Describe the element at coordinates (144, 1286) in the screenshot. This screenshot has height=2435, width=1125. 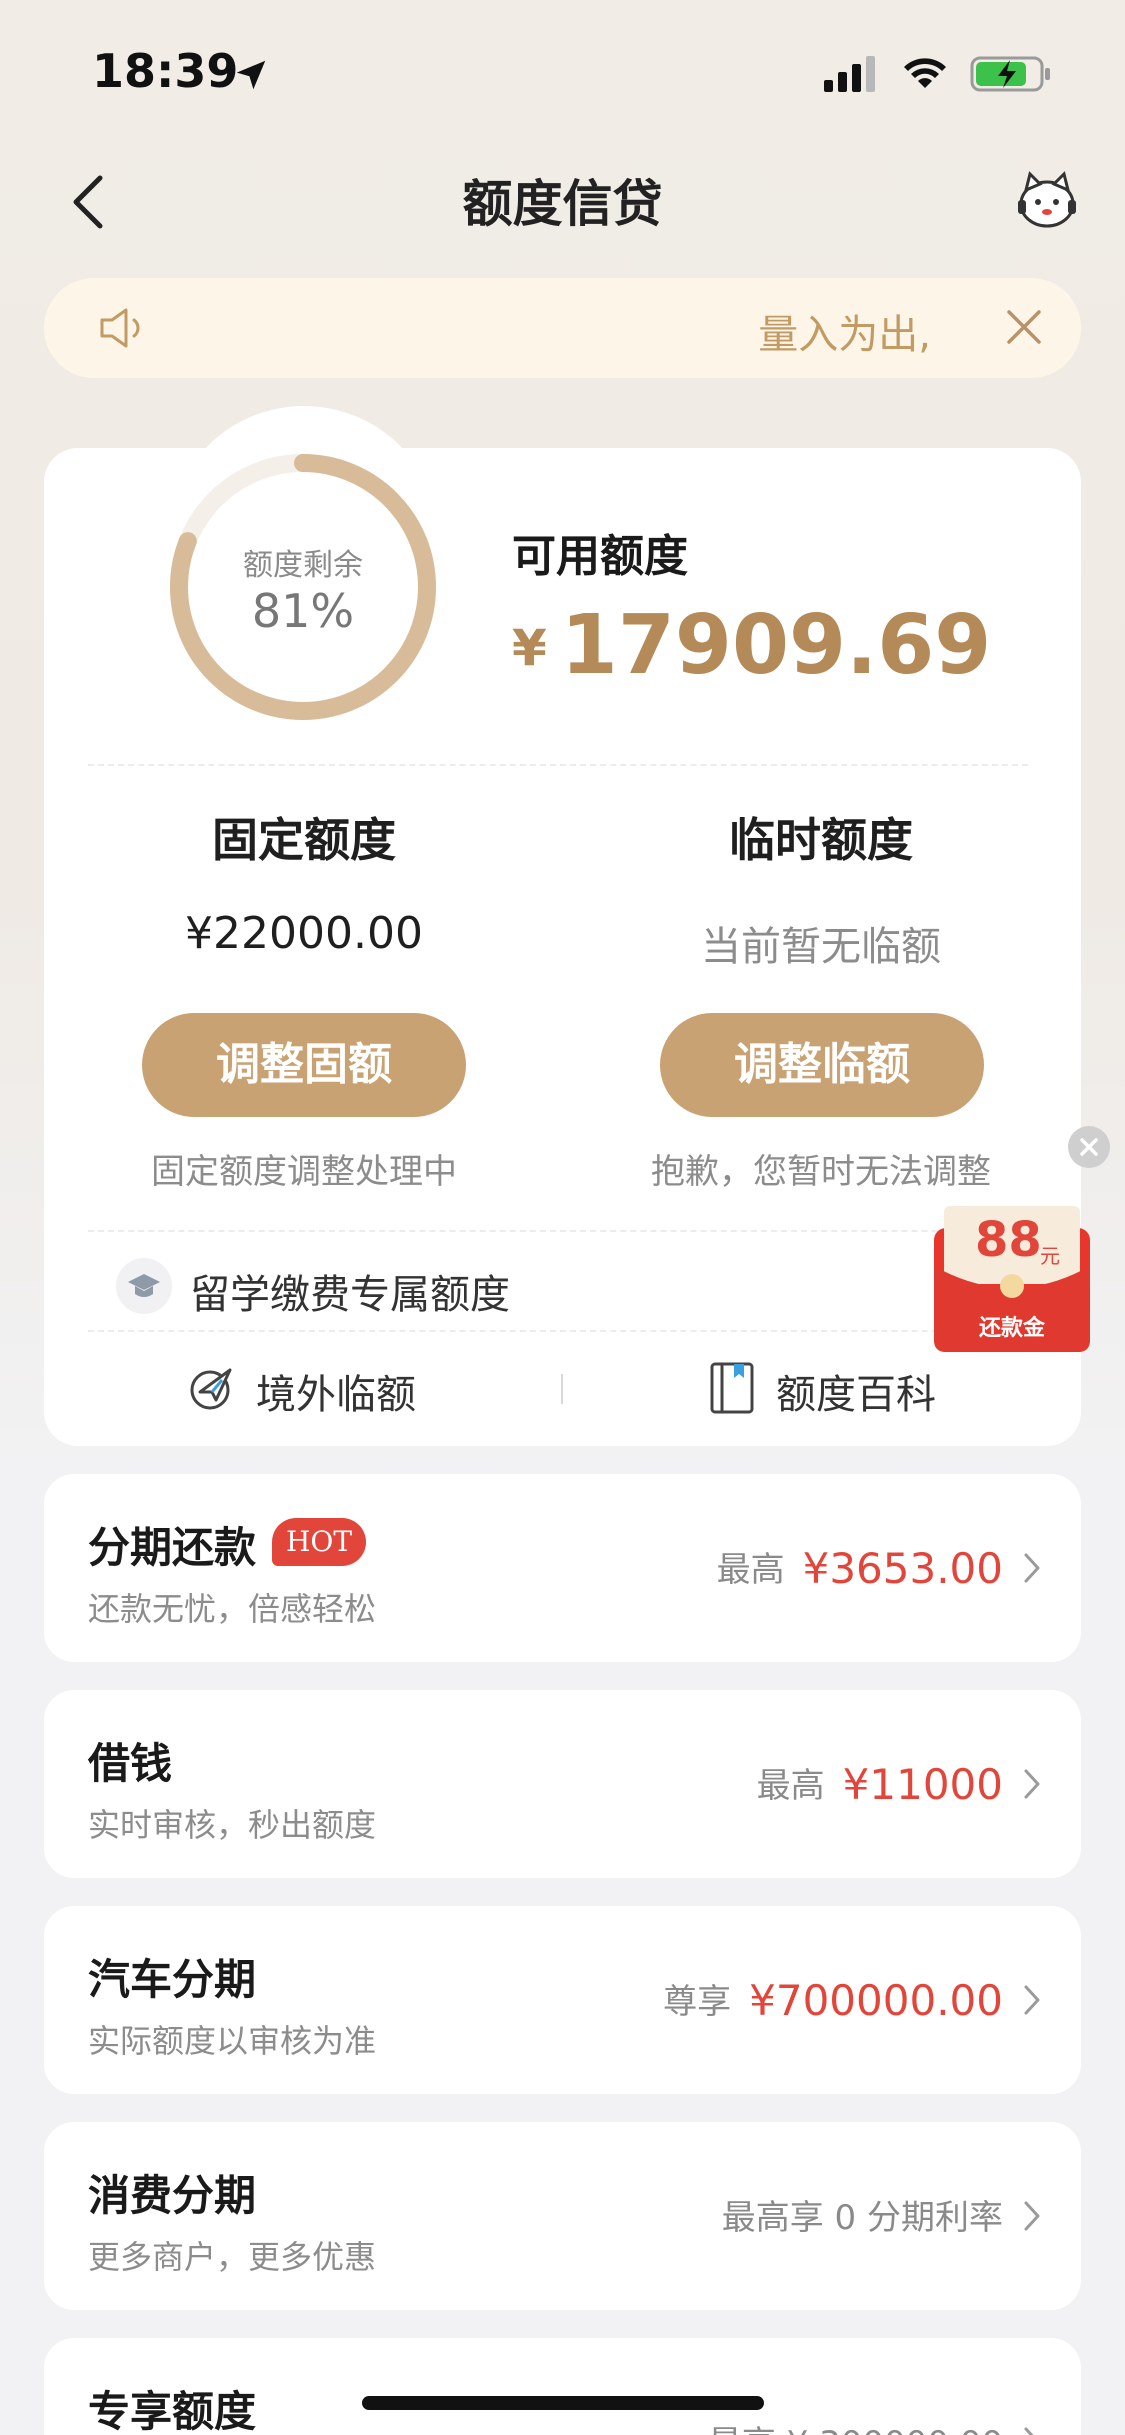
I see `graduation-cap-icon` at that location.